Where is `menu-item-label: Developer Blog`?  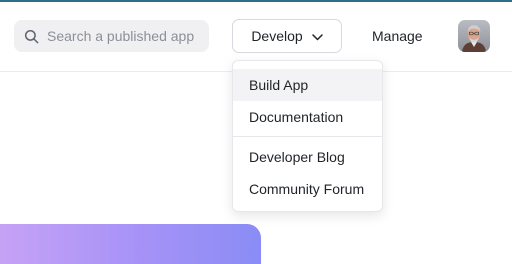 menu-item-label: Developer Blog is located at coordinates (297, 157).